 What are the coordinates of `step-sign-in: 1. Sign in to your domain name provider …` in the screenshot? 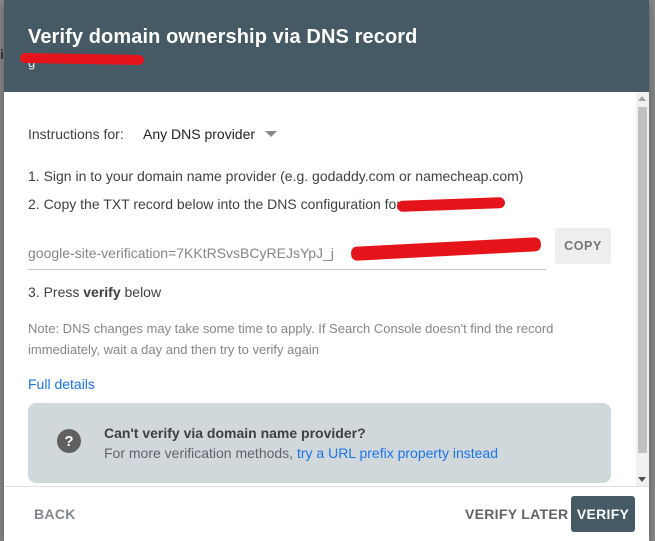 It's located at (276, 176).